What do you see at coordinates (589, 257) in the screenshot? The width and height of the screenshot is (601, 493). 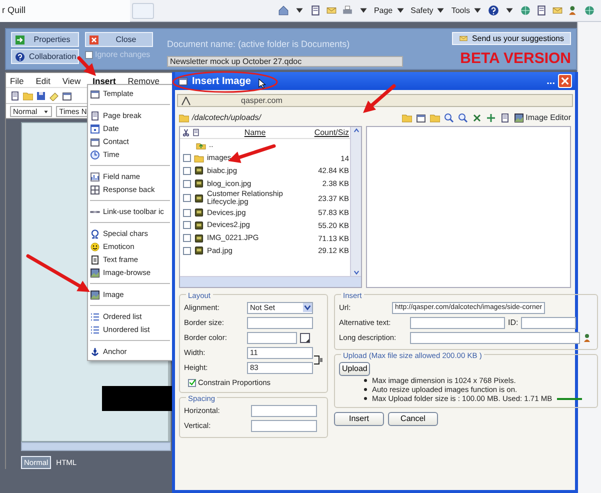 I see `scrollbar-track` at bounding box center [589, 257].